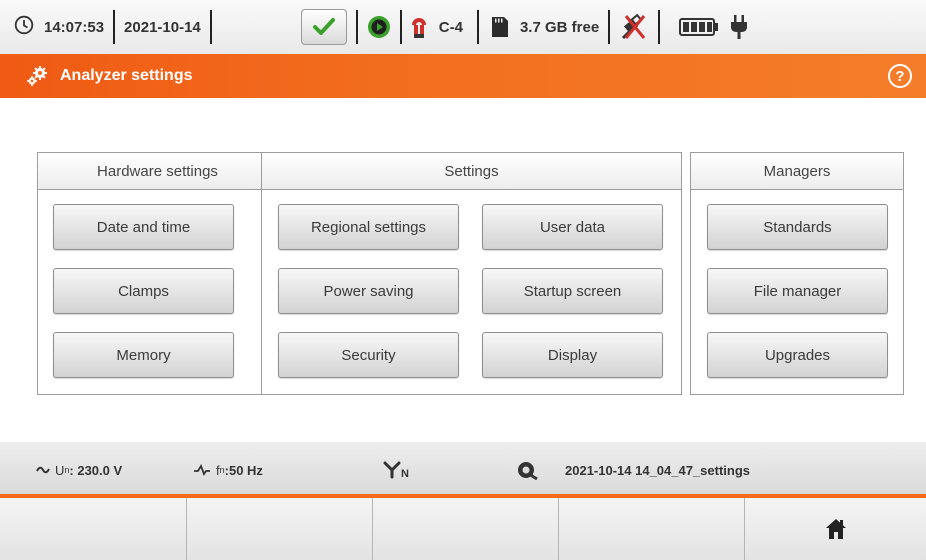 The width and height of the screenshot is (926, 560). I want to click on network-subscript: N, so click(405, 474).